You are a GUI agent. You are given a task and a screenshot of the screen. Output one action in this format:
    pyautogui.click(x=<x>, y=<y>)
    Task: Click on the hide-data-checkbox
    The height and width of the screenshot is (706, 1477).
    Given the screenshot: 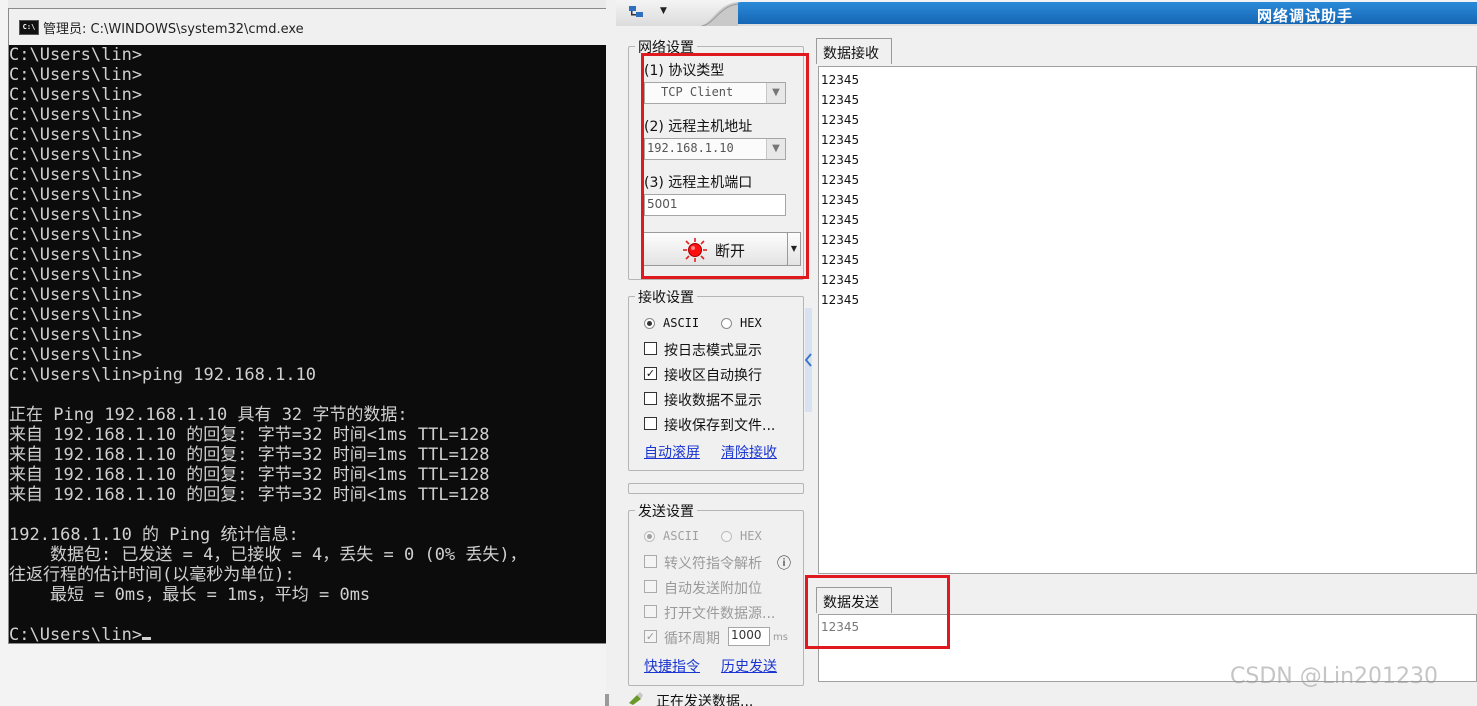 What is the action you would take?
    pyautogui.click(x=650, y=398)
    